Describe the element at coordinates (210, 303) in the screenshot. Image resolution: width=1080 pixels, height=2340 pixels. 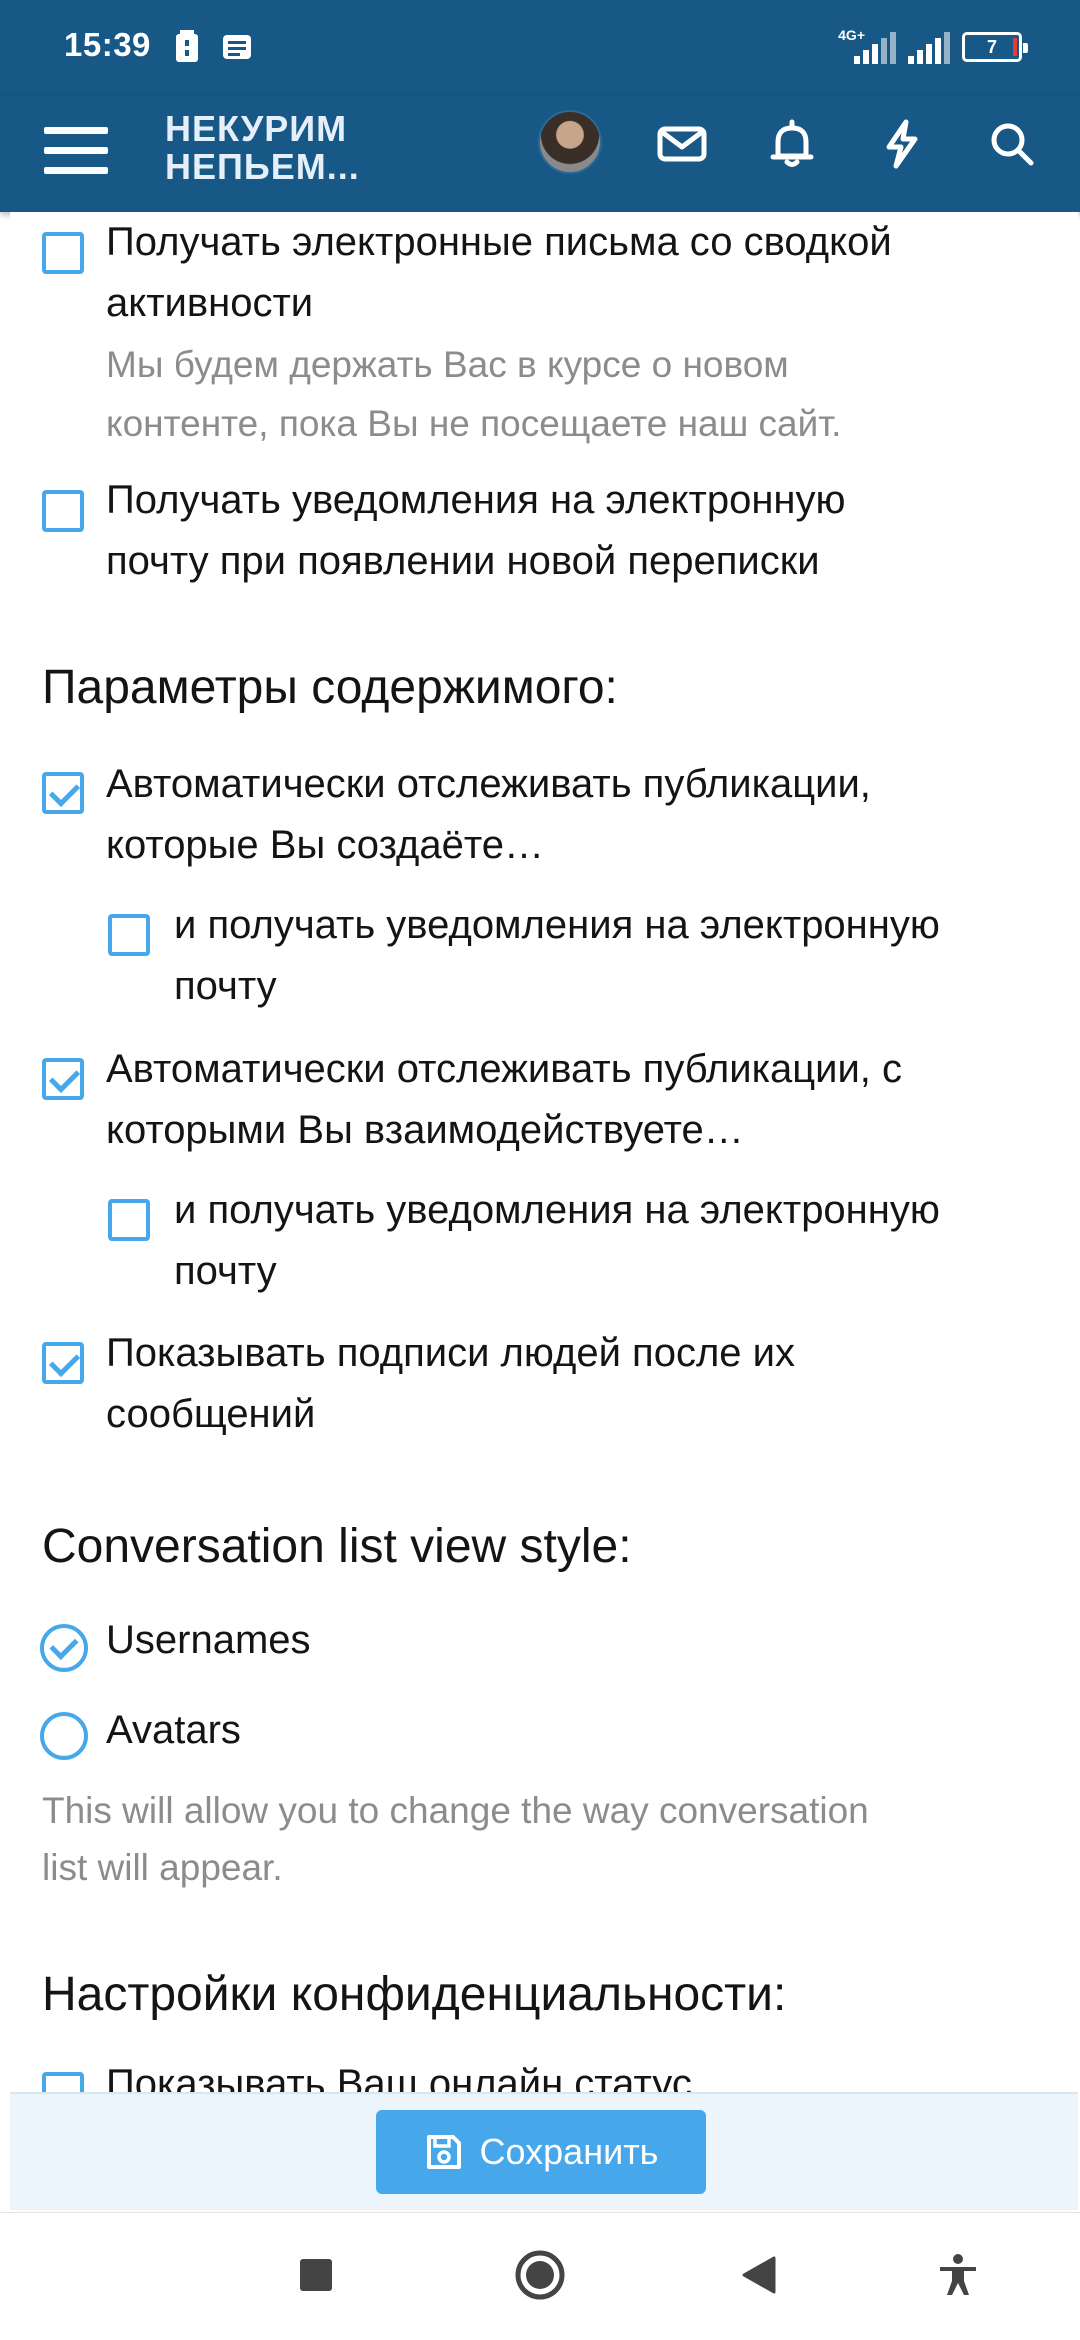
I see `activity-email-label-2: активности` at that location.